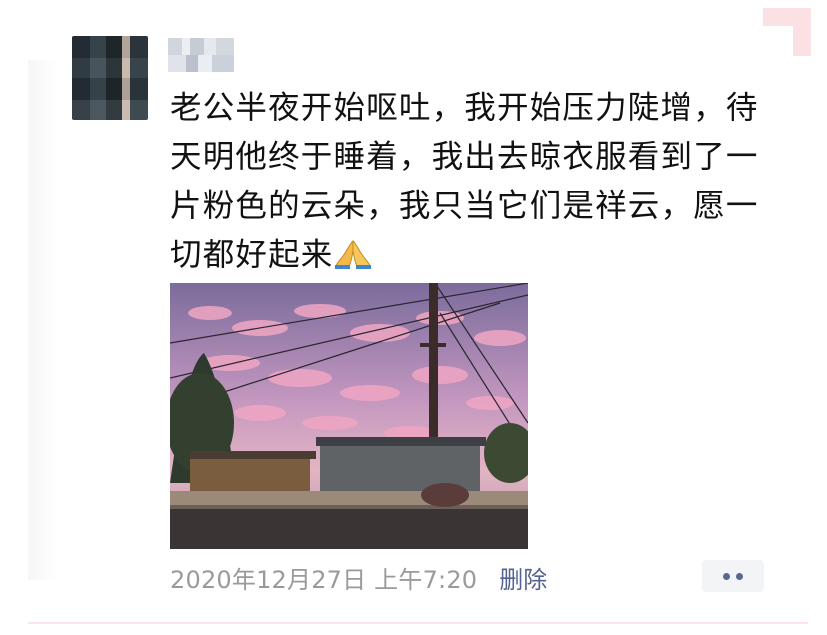  Describe the element at coordinates (353, 252) in the screenshot. I see `pray-icon` at that location.